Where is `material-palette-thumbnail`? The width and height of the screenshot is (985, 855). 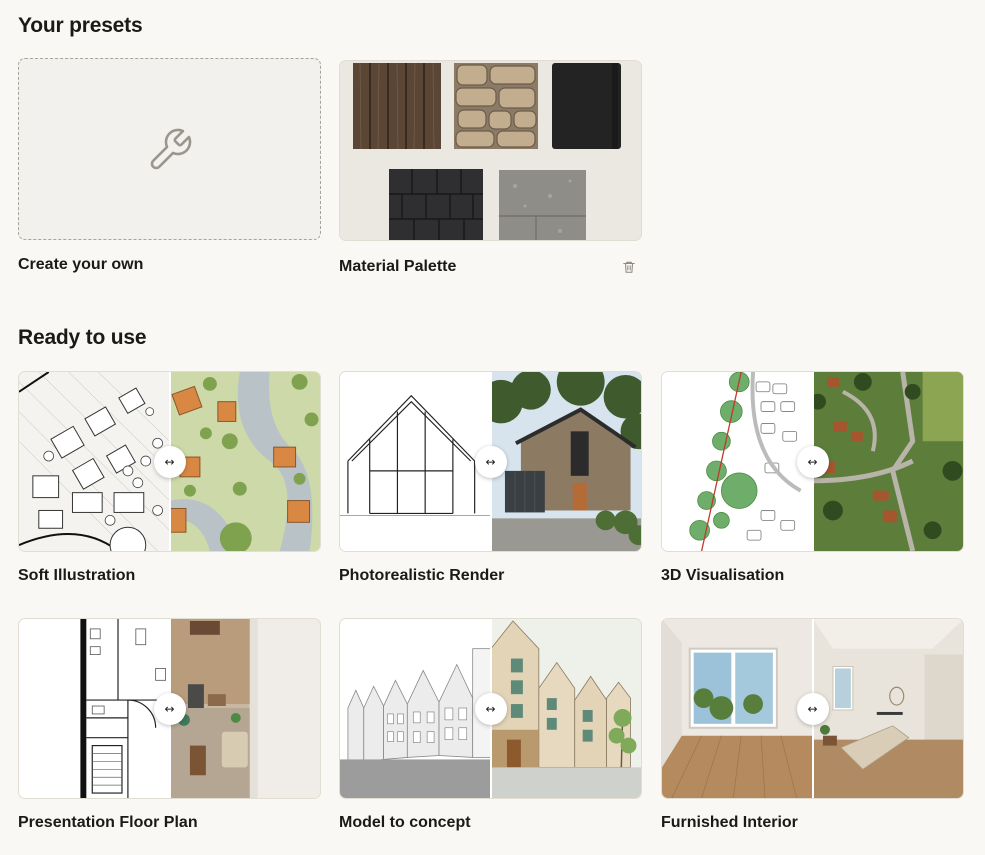 material-palette-thumbnail is located at coordinates (490, 150).